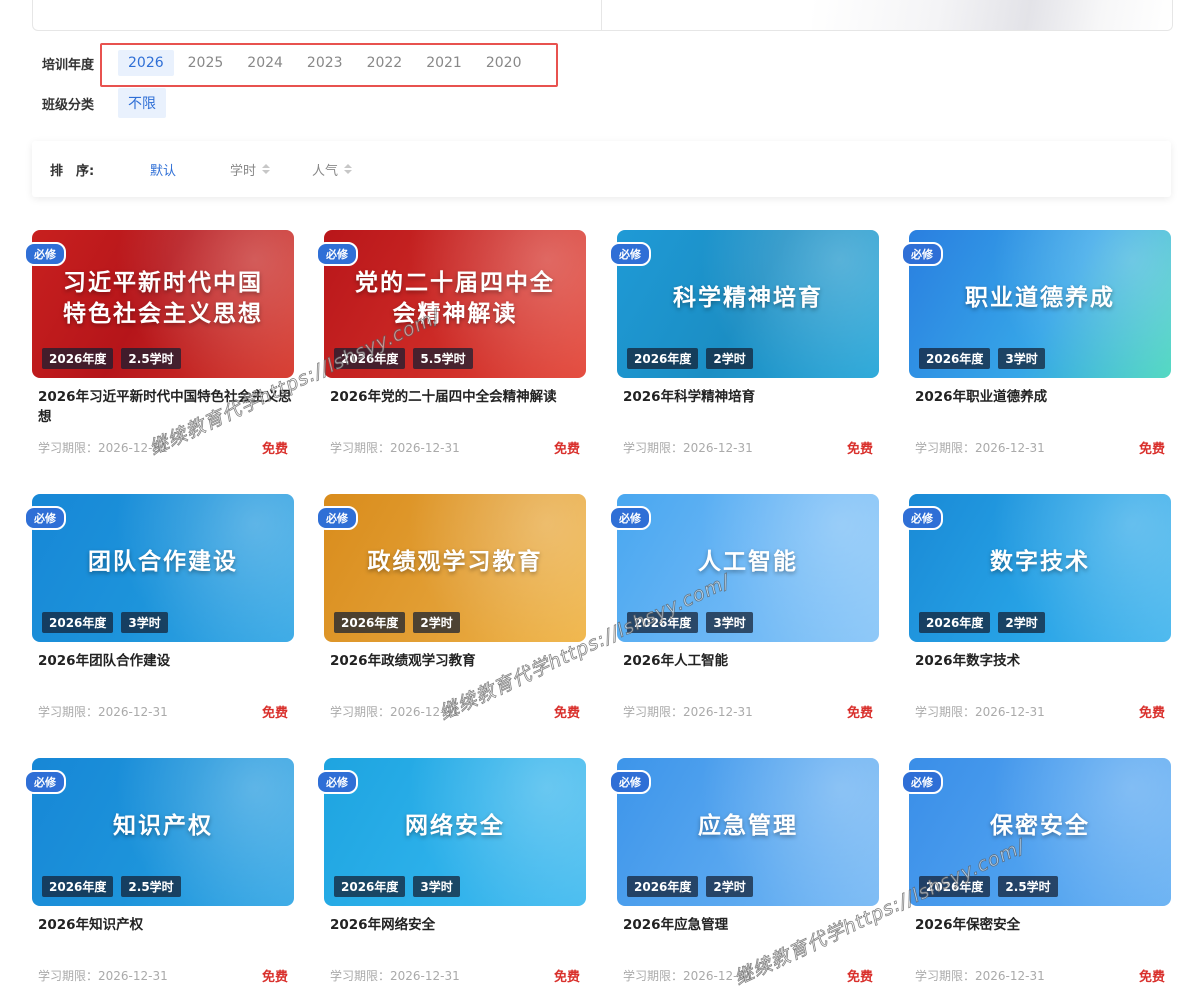  What do you see at coordinates (1043, 925) in the screenshot?
I see `course-name: 2026年保密安全` at bounding box center [1043, 925].